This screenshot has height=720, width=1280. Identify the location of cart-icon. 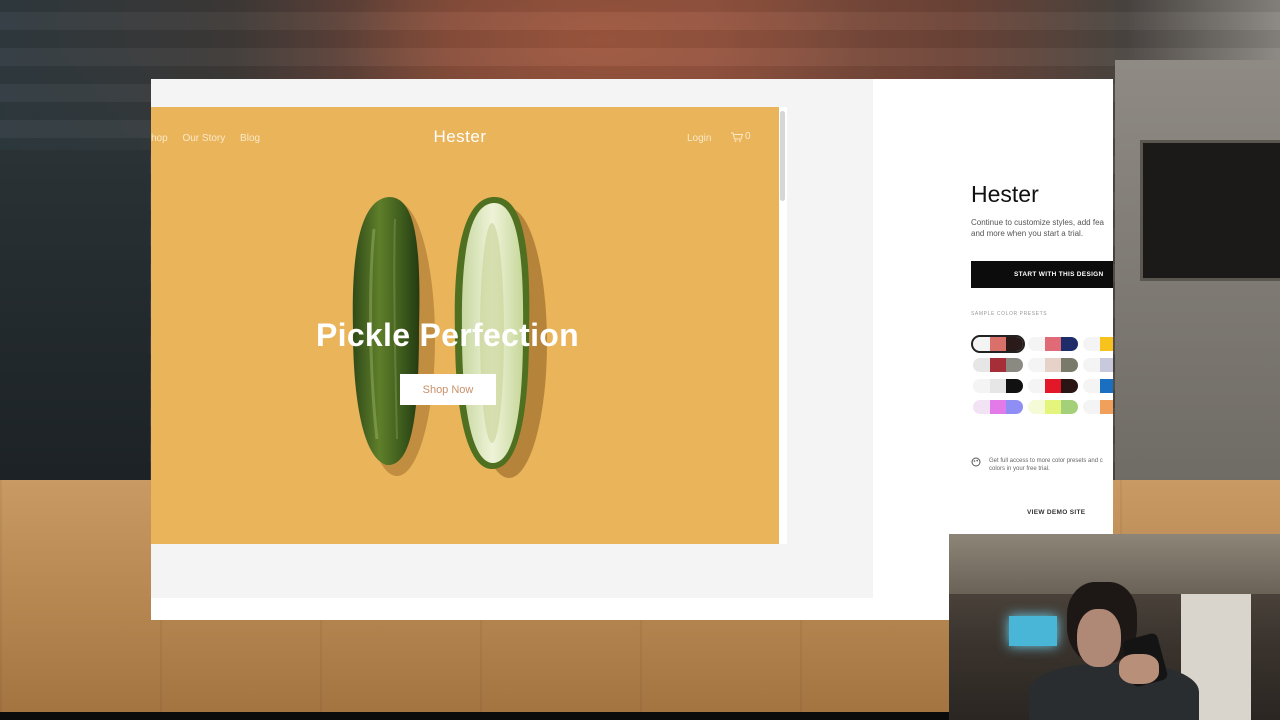
(737, 137).